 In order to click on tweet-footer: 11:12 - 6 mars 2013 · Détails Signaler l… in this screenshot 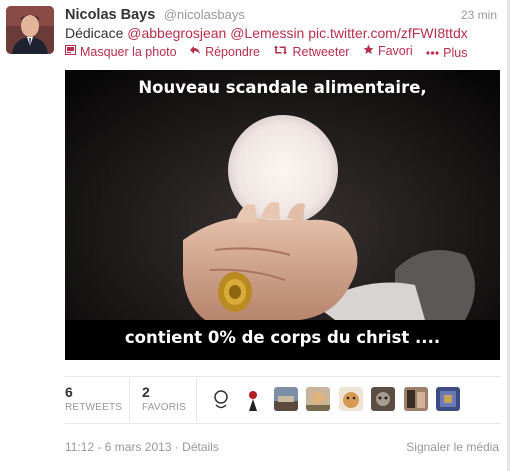, I will do `click(285, 447)`.